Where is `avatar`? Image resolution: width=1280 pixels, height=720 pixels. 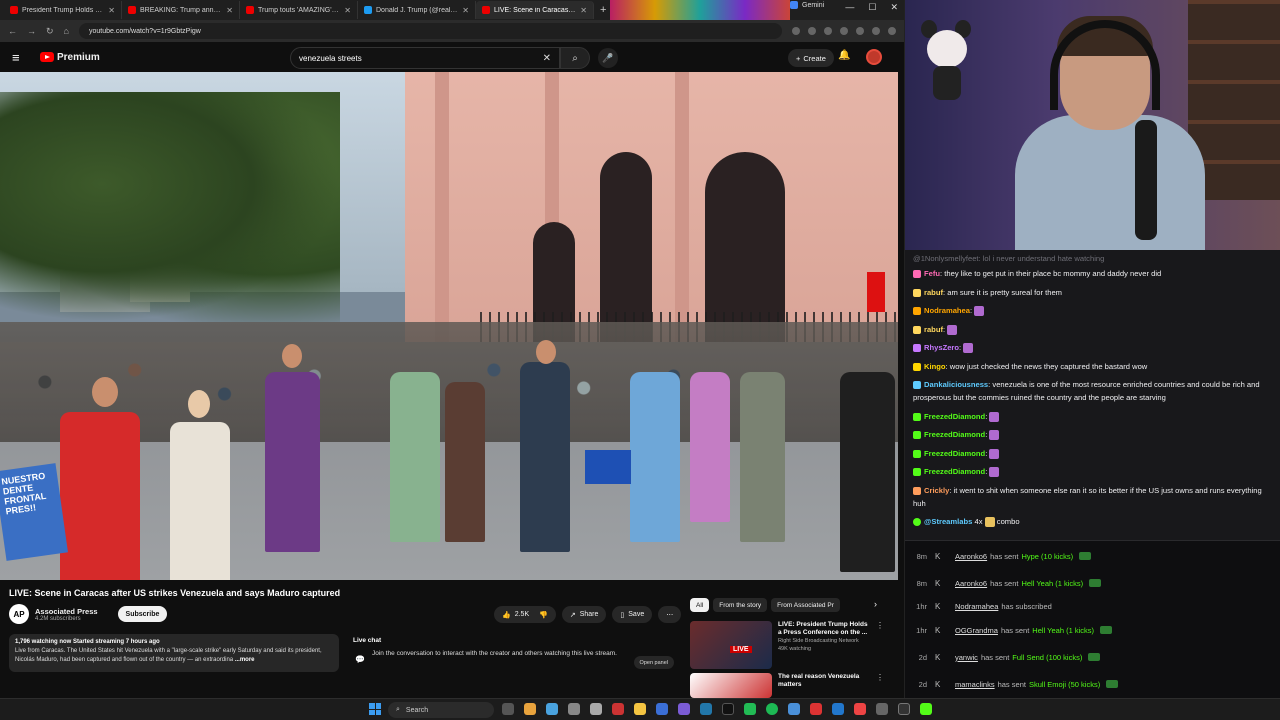 avatar is located at coordinates (874, 57).